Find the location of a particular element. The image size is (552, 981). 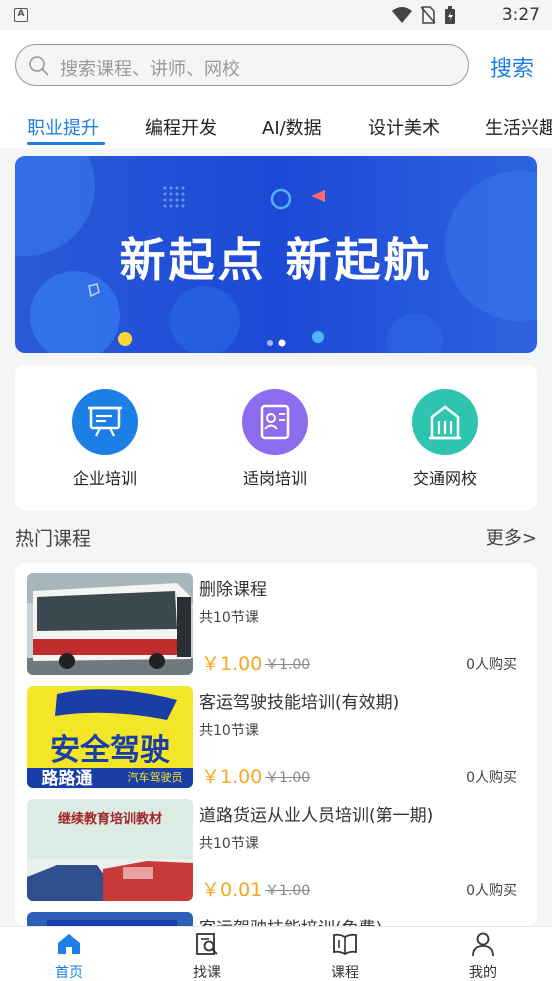

course-price: ￥0.01 is located at coordinates (232, 890).